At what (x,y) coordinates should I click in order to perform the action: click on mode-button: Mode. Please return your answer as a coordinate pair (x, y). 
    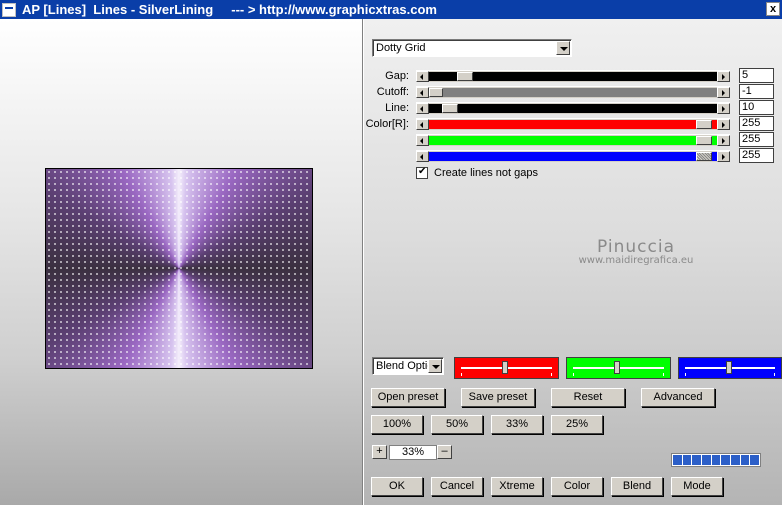
    Looking at the image, I should click on (697, 486).